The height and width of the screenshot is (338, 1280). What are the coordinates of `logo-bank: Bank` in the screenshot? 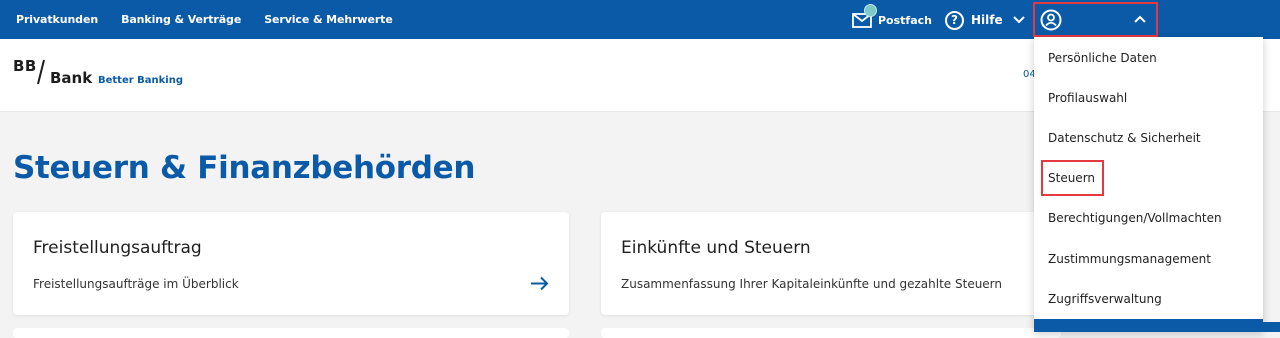 It's located at (71, 78).